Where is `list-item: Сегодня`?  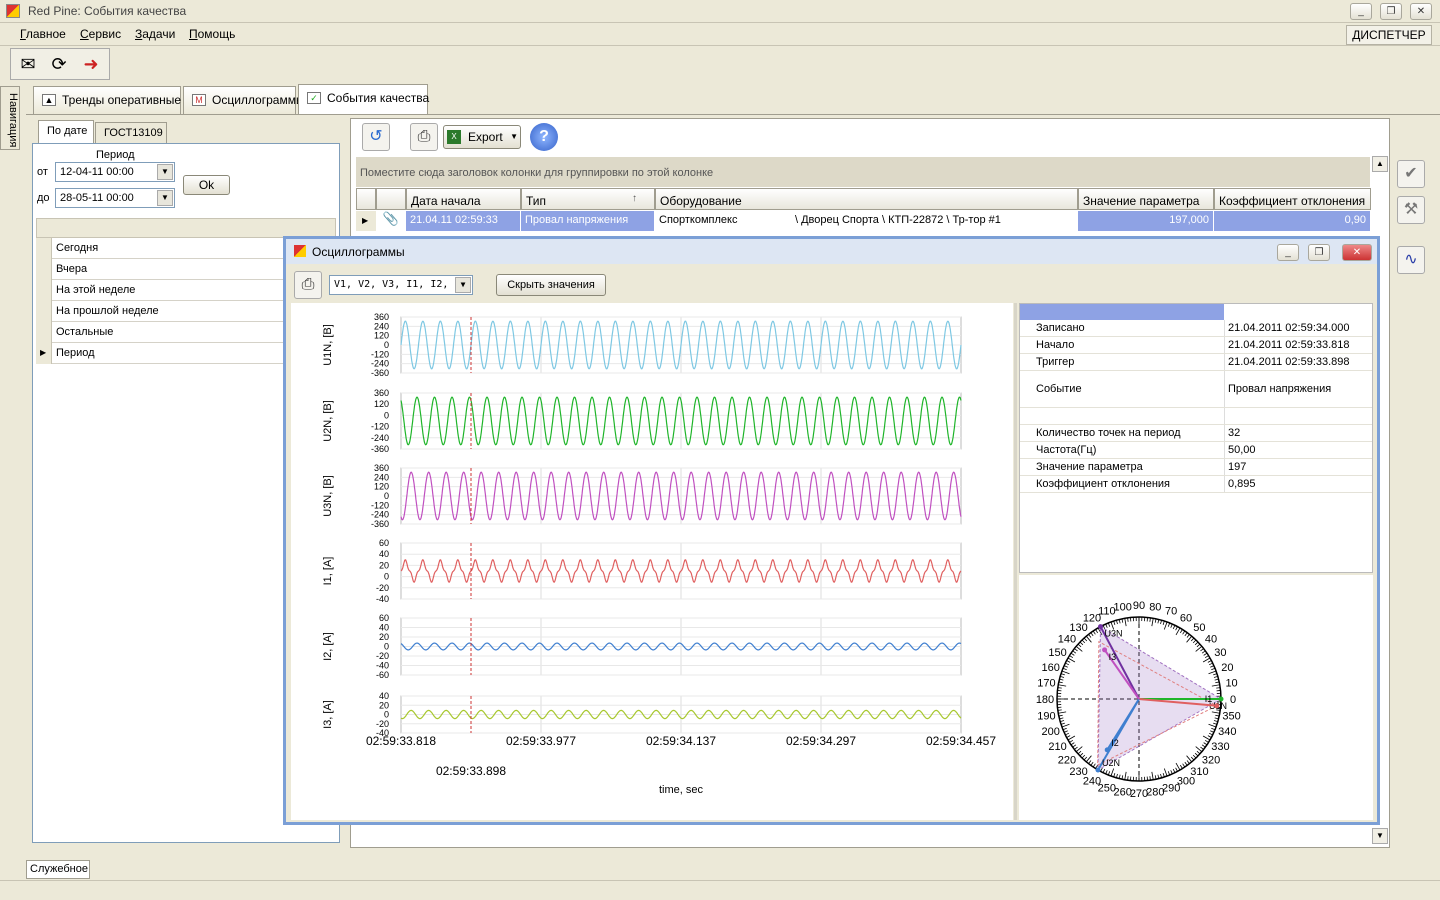
list-item: Сегодня is located at coordinates (166, 248).